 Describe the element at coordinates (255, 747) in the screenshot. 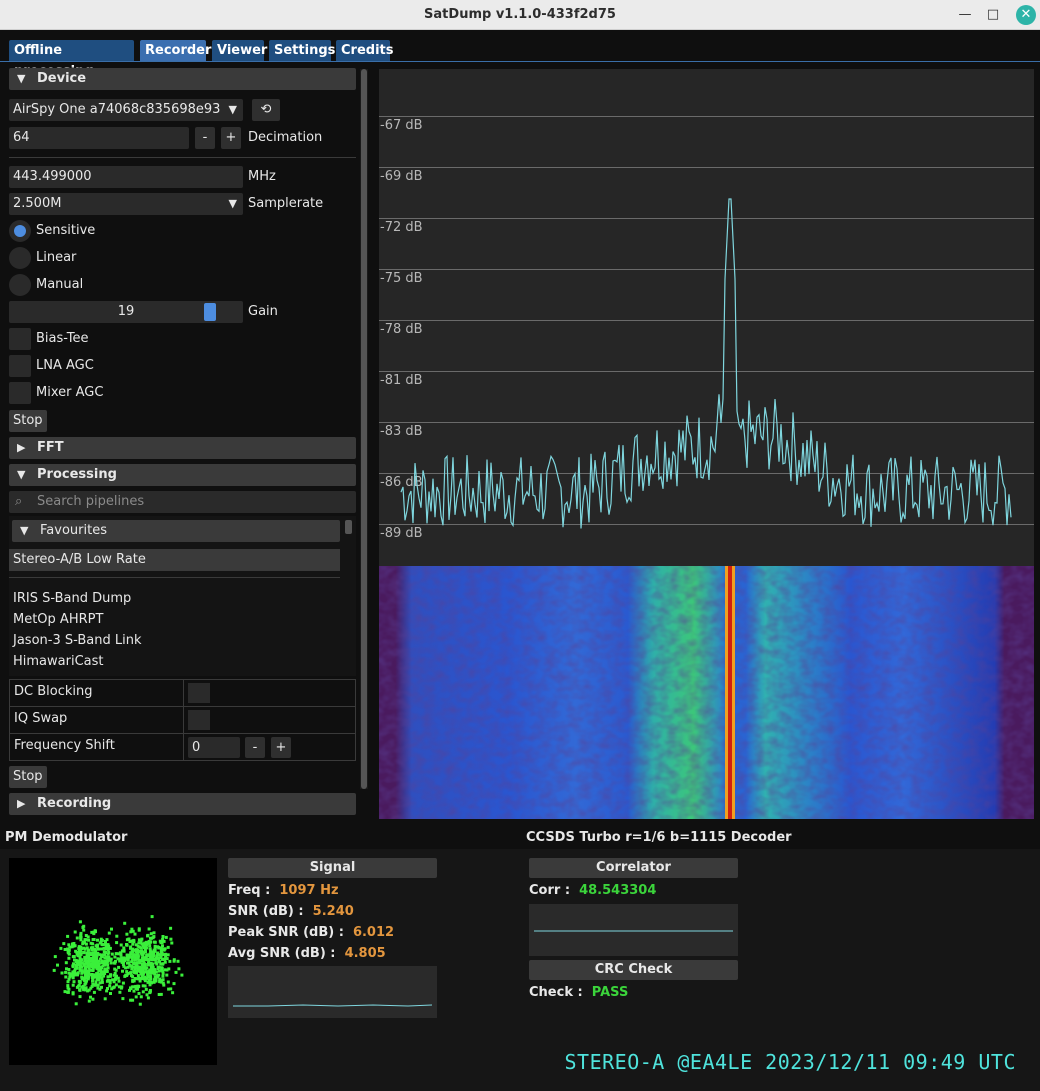

I see `frequency-shift-minus-button: -` at that location.